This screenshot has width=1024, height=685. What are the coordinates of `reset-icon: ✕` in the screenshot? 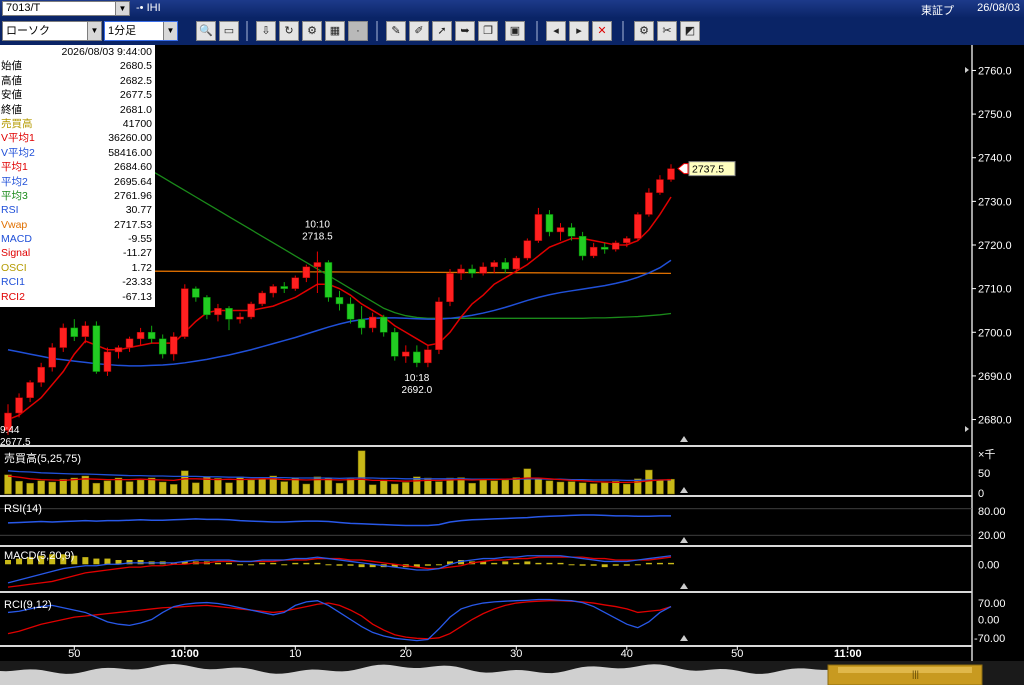 It's located at (602, 31).